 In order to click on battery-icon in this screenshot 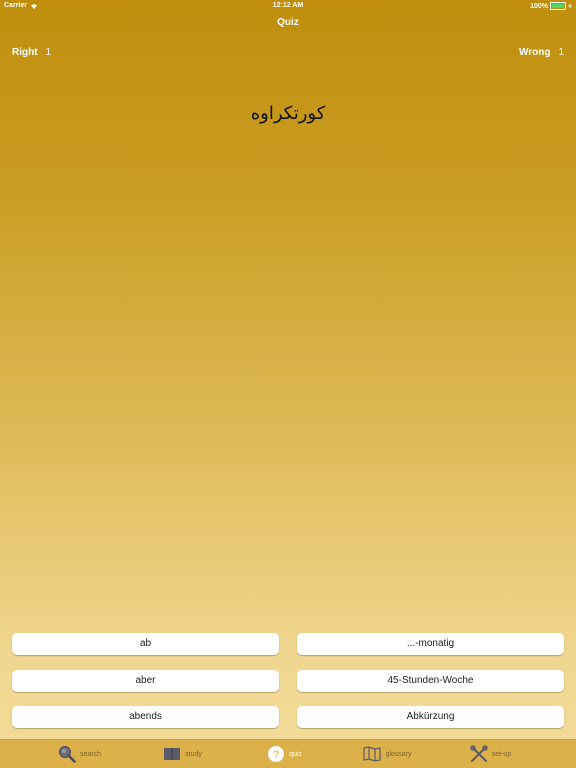, I will do `click(558, 6)`.